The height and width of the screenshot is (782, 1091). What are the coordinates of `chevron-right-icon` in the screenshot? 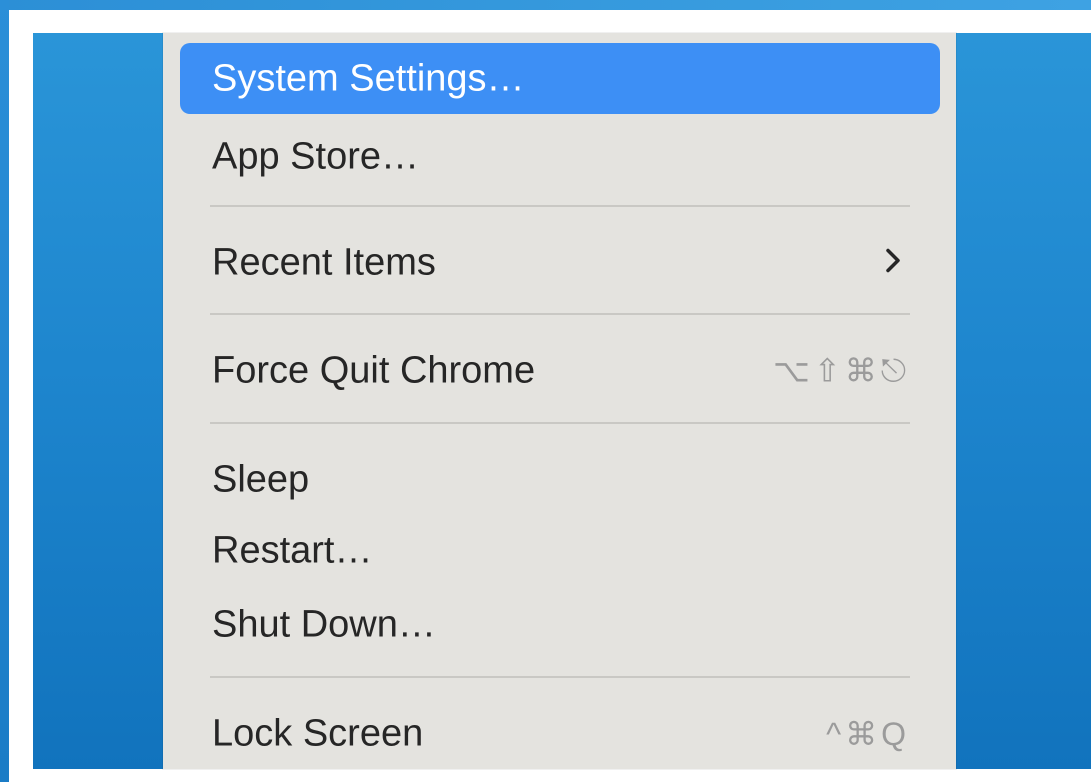 It's located at (893, 262).